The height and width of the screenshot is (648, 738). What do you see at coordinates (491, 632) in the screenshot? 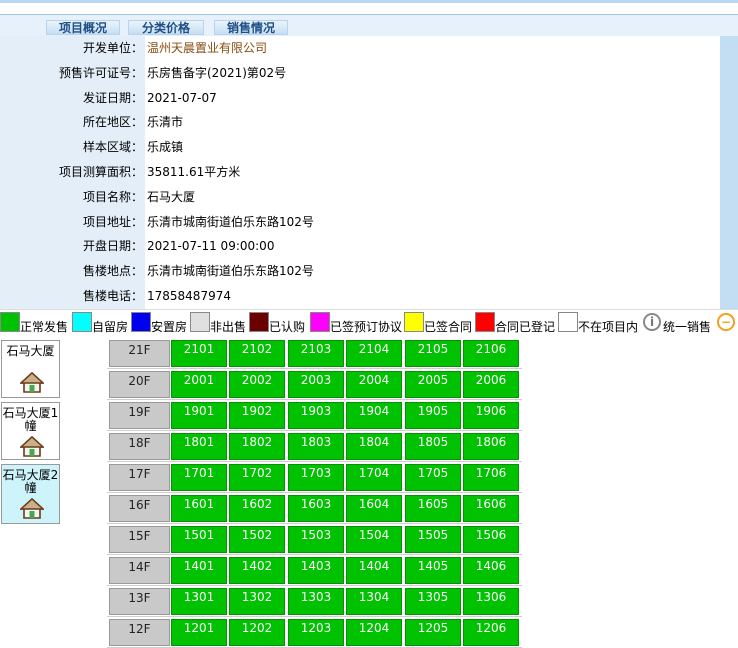
I see `unit-cell: 1206` at bounding box center [491, 632].